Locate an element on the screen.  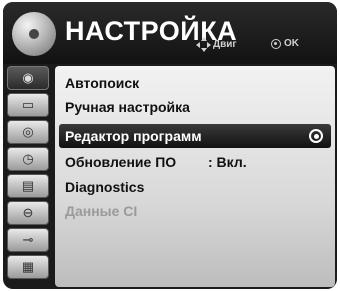
picture-icon: ▭ is located at coordinates (28, 104).